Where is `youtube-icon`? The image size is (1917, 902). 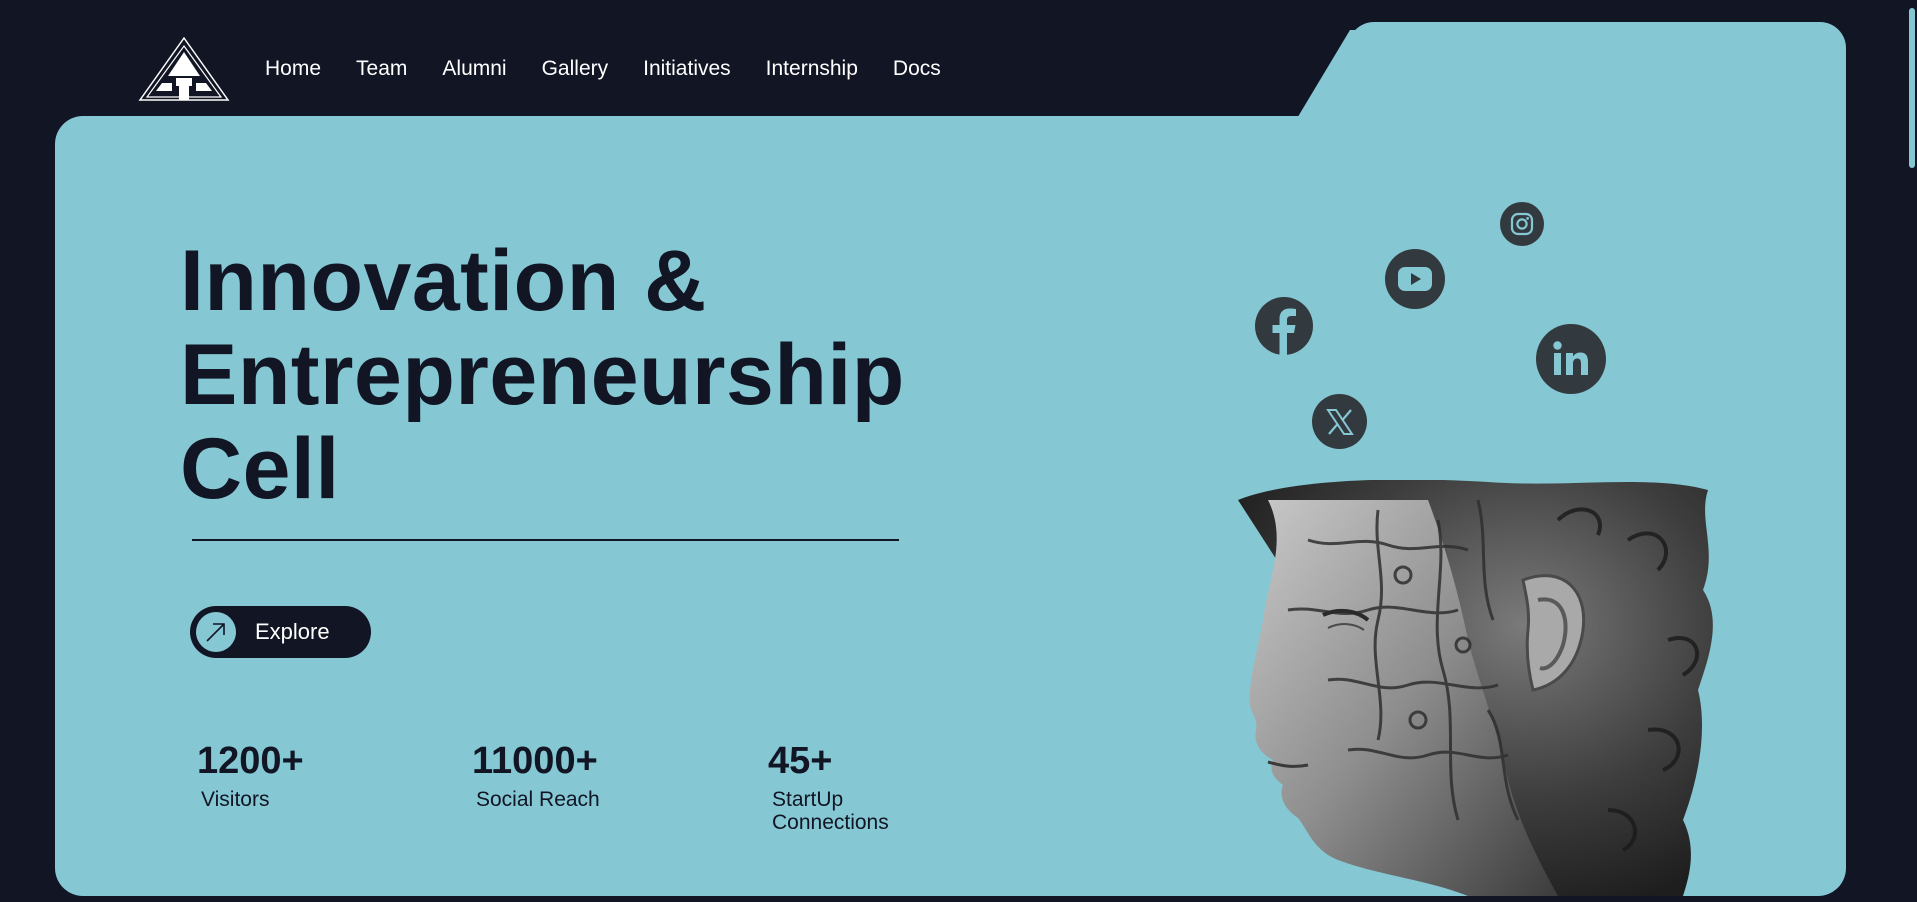 youtube-icon is located at coordinates (1415, 279).